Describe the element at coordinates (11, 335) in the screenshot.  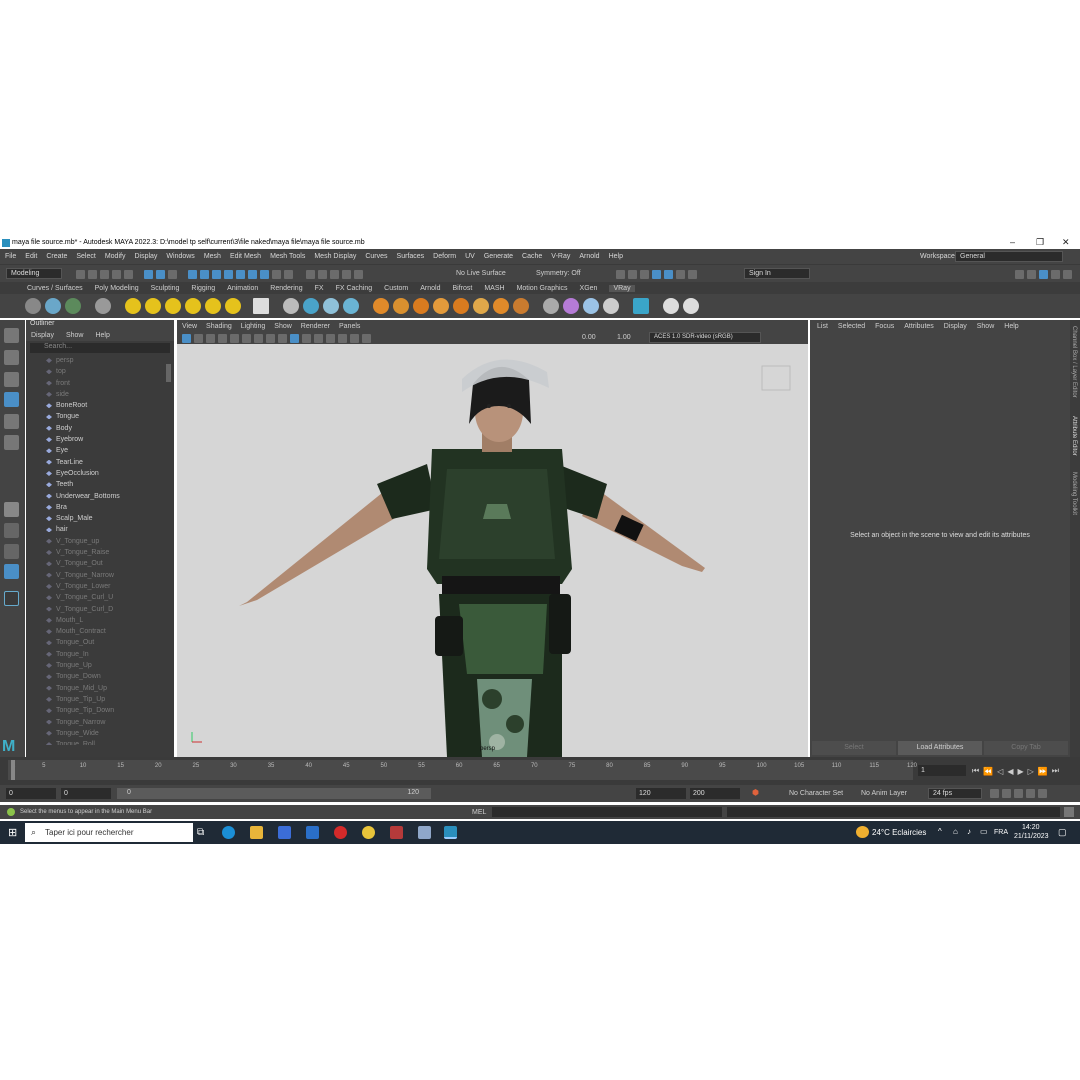
I see `select-tool-icon` at that location.